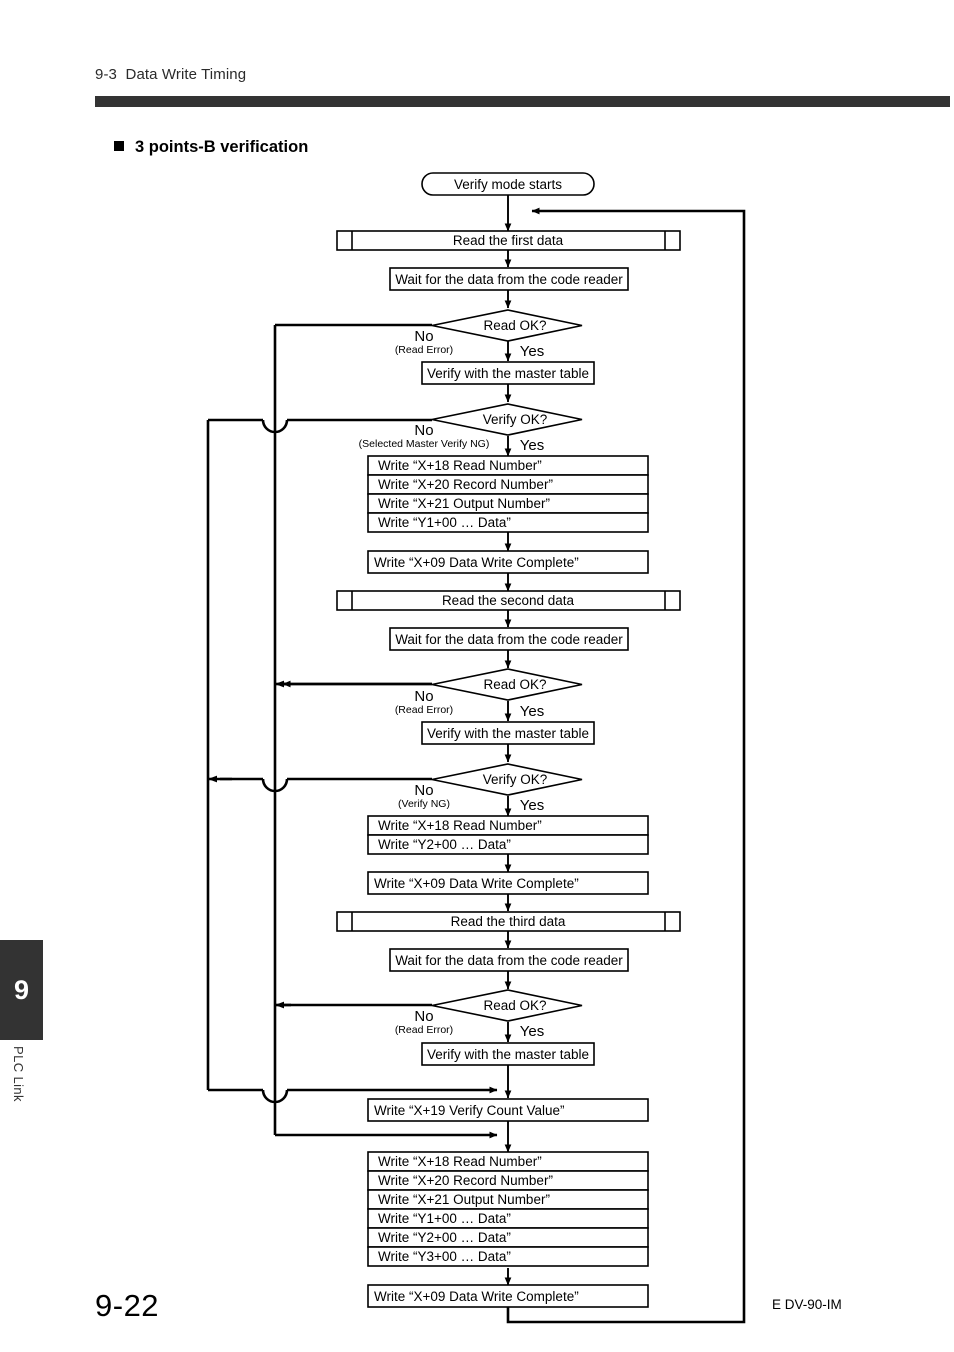  Describe the element at coordinates (469, 1110) in the screenshot. I see `node-label: Write “X+19 Verify Count Value”` at that location.